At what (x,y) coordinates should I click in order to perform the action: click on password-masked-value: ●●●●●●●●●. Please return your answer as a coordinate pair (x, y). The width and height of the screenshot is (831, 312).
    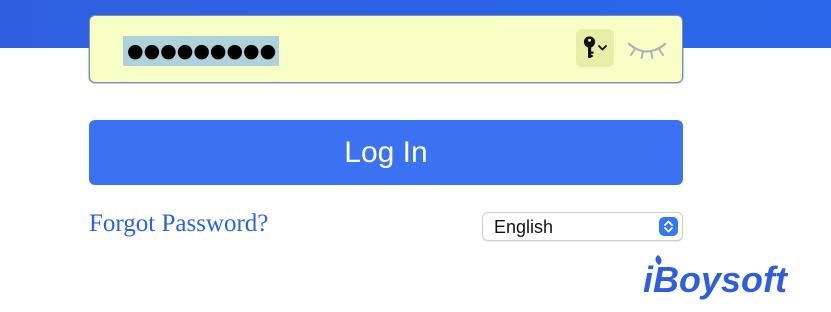
    Looking at the image, I should click on (201, 51).